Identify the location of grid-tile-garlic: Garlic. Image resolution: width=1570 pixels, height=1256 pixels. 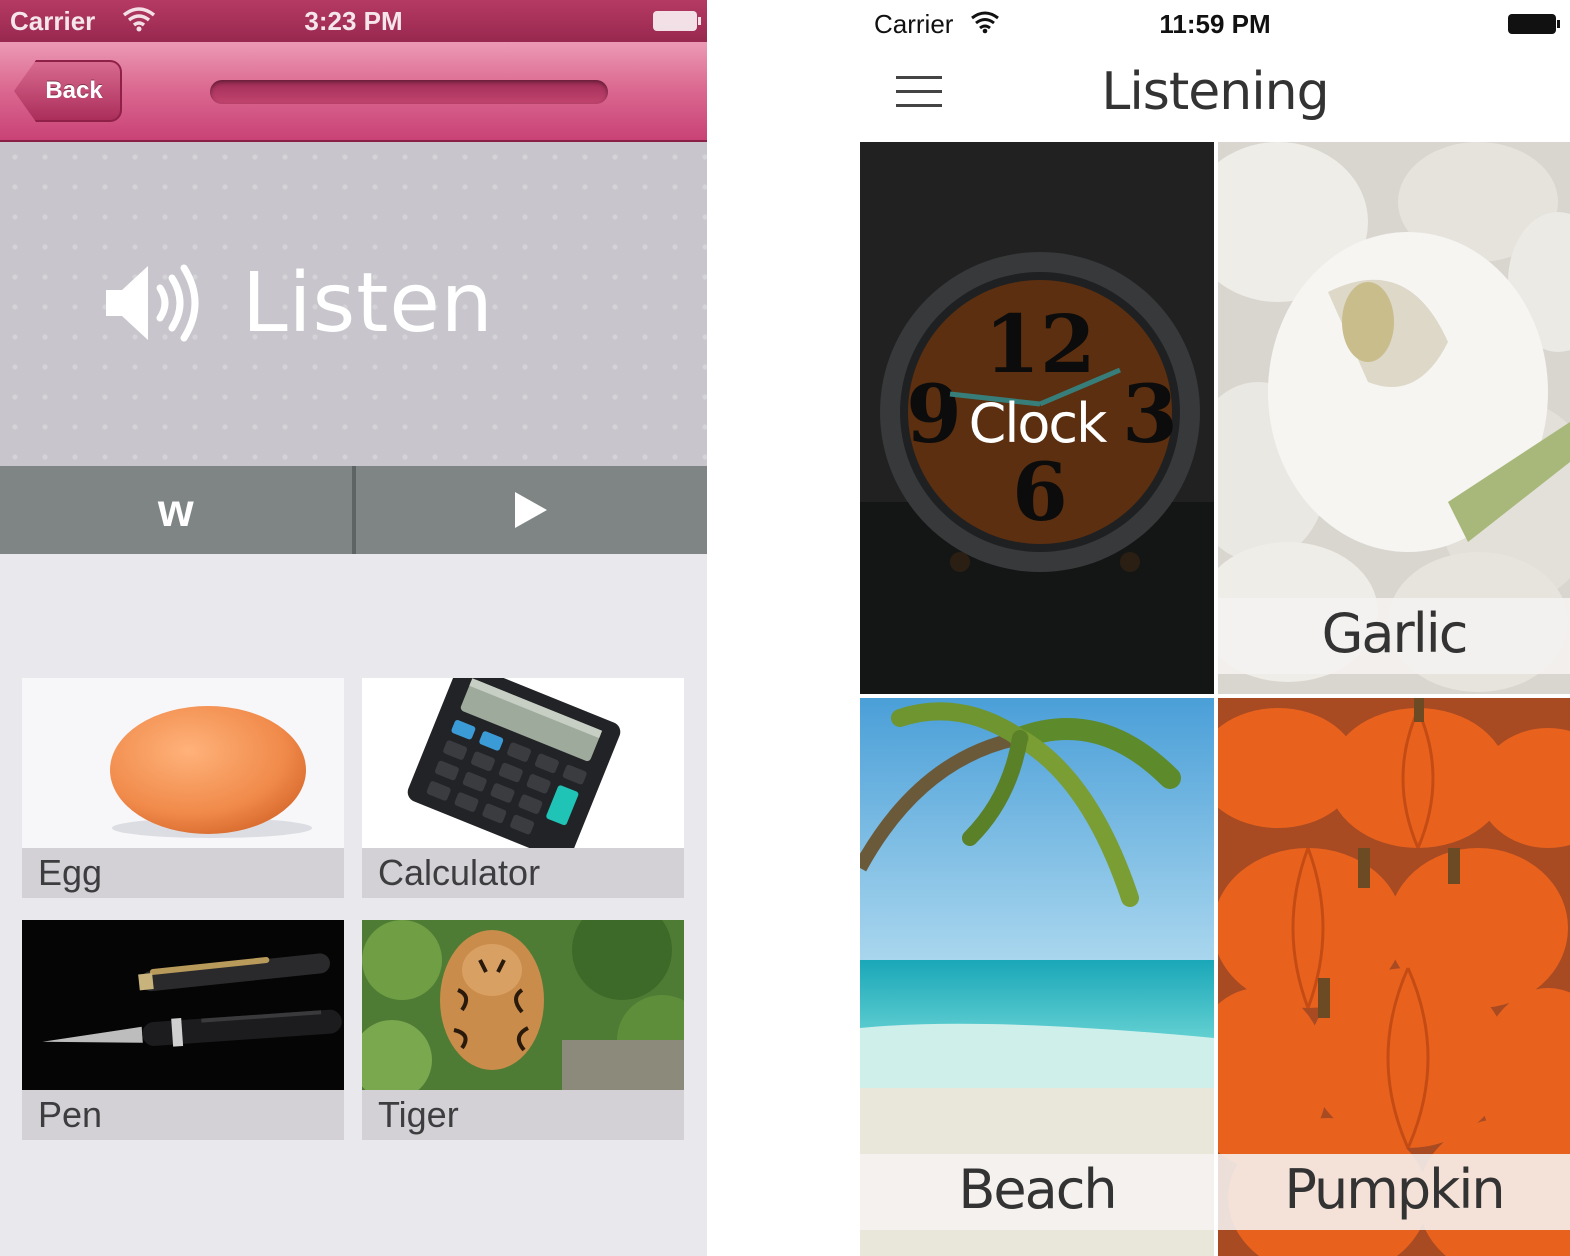
(1394, 418).